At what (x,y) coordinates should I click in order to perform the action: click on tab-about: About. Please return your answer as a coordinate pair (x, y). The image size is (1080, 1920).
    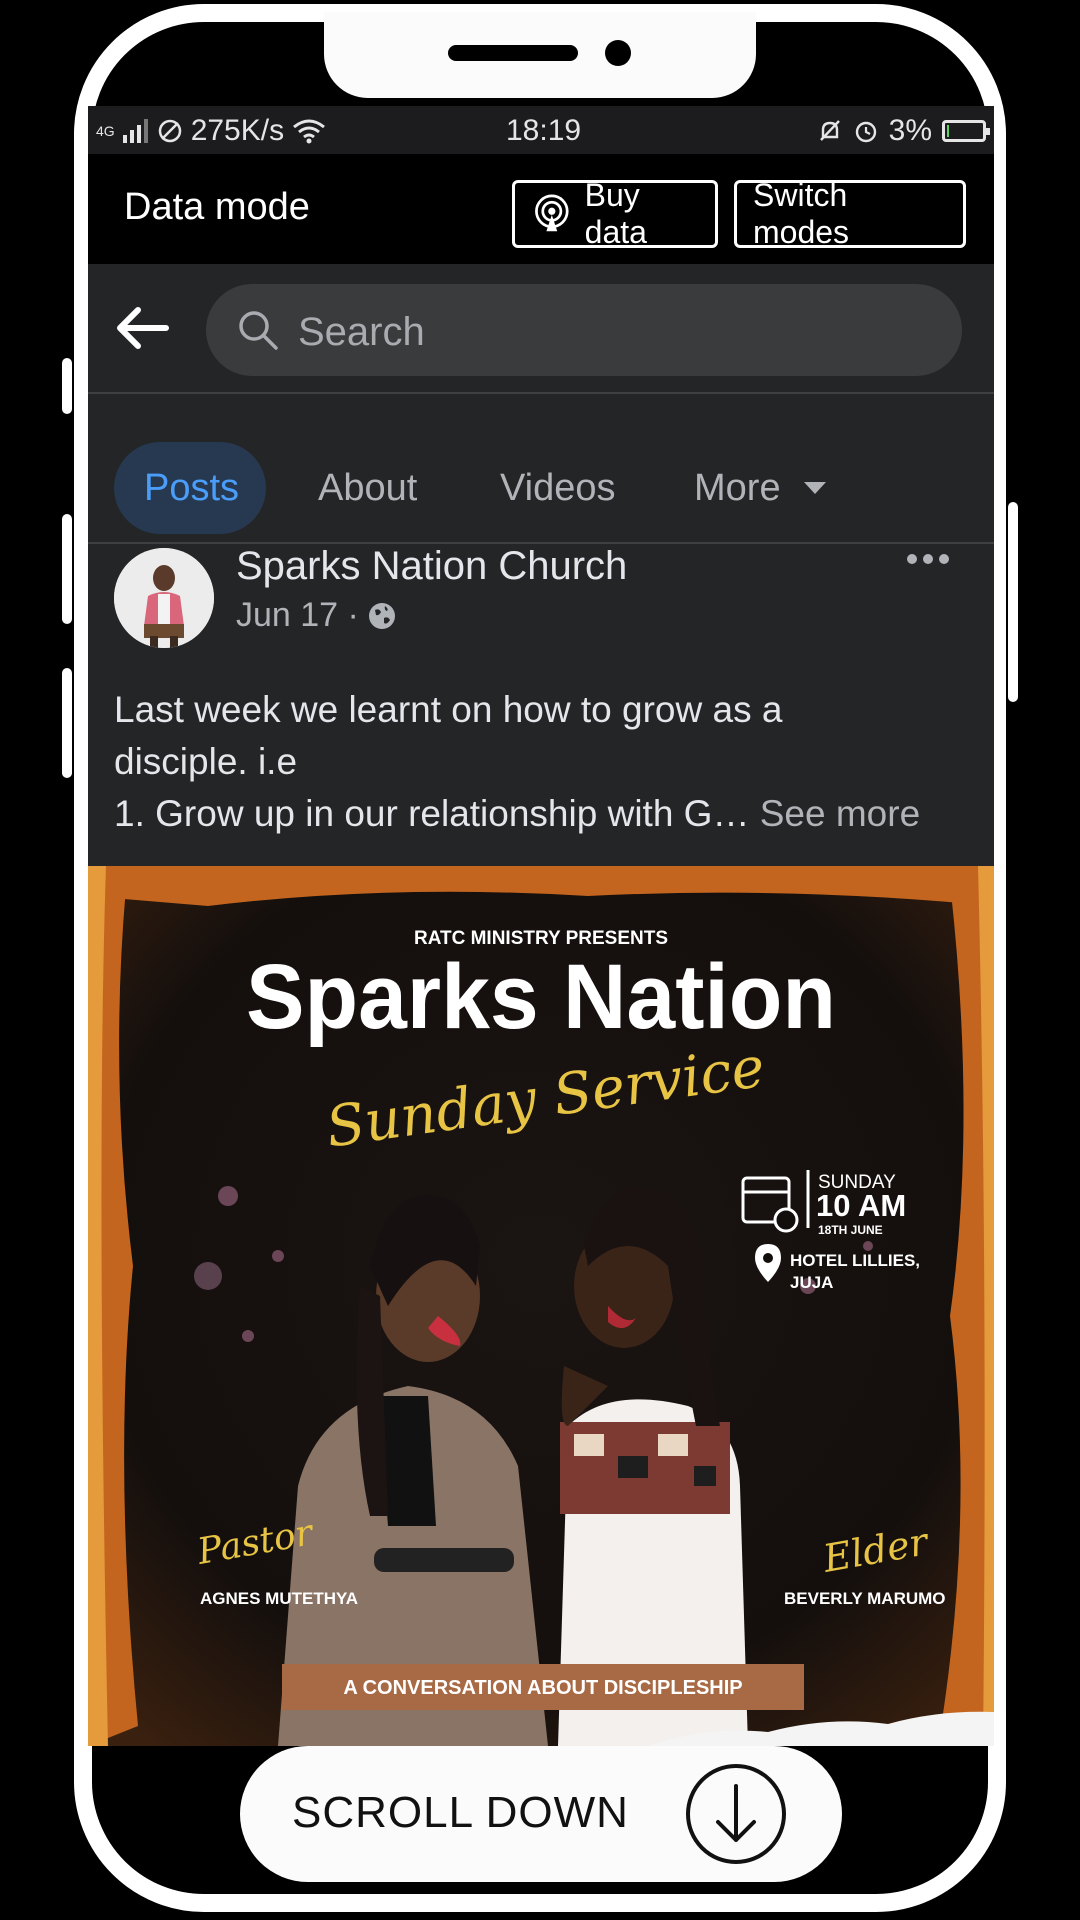
    Looking at the image, I should click on (367, 488).